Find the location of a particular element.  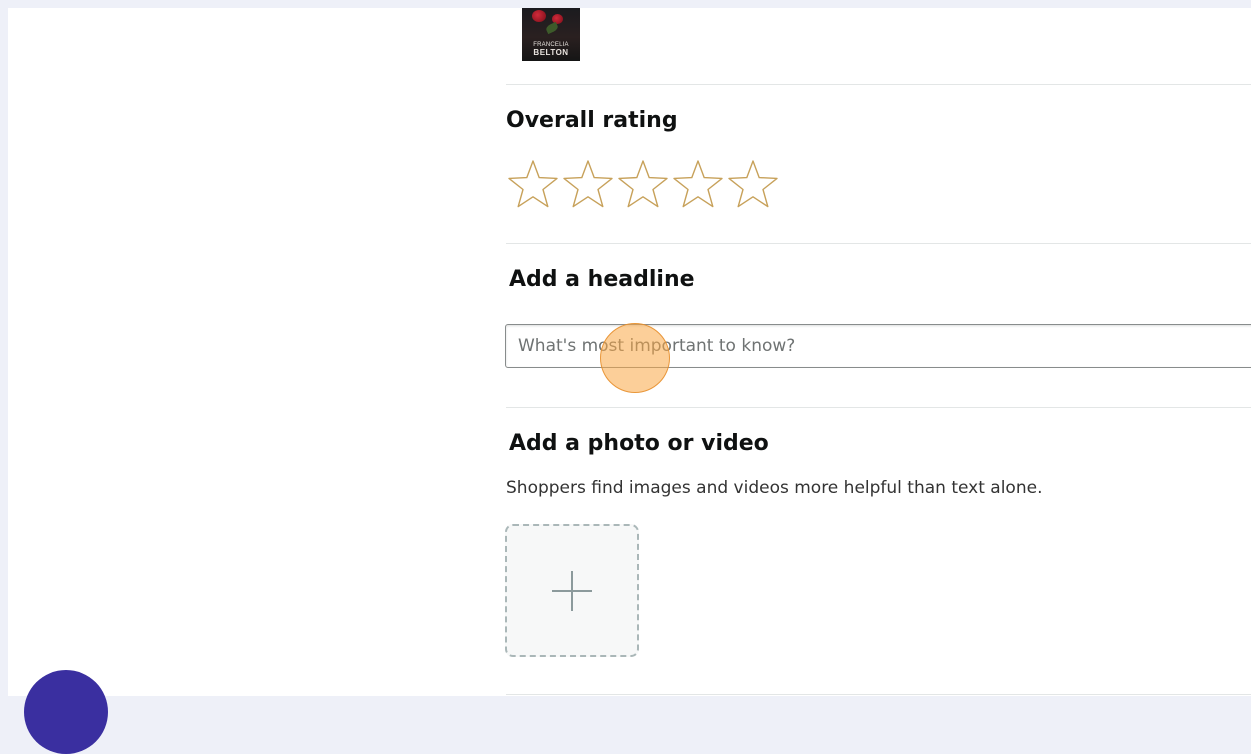

star-3-button is located at coordinates (642, 184).